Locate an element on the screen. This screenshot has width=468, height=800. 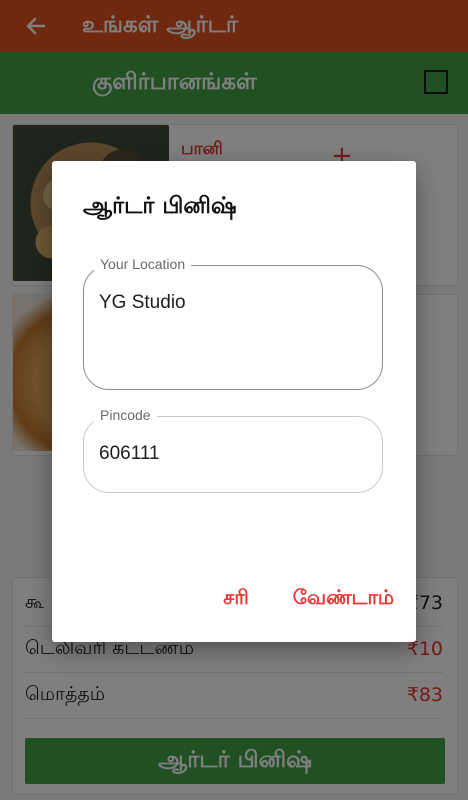
dialog-actions: சரி வேண்டாம் is located at coordinates (308, 598).